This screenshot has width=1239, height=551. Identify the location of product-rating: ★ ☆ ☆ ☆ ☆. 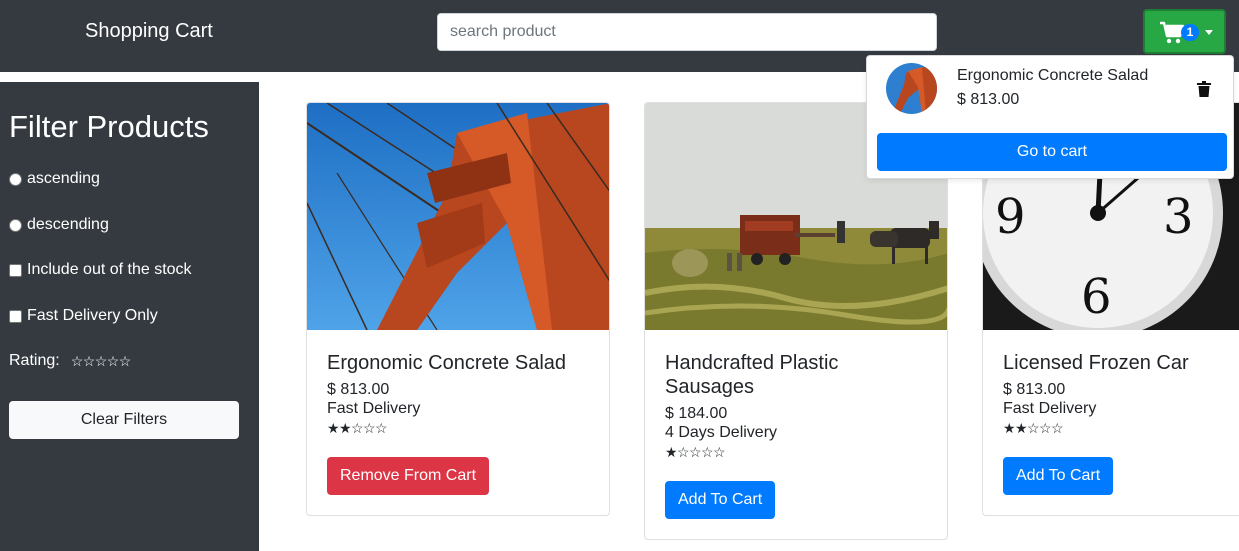
(695, 452).